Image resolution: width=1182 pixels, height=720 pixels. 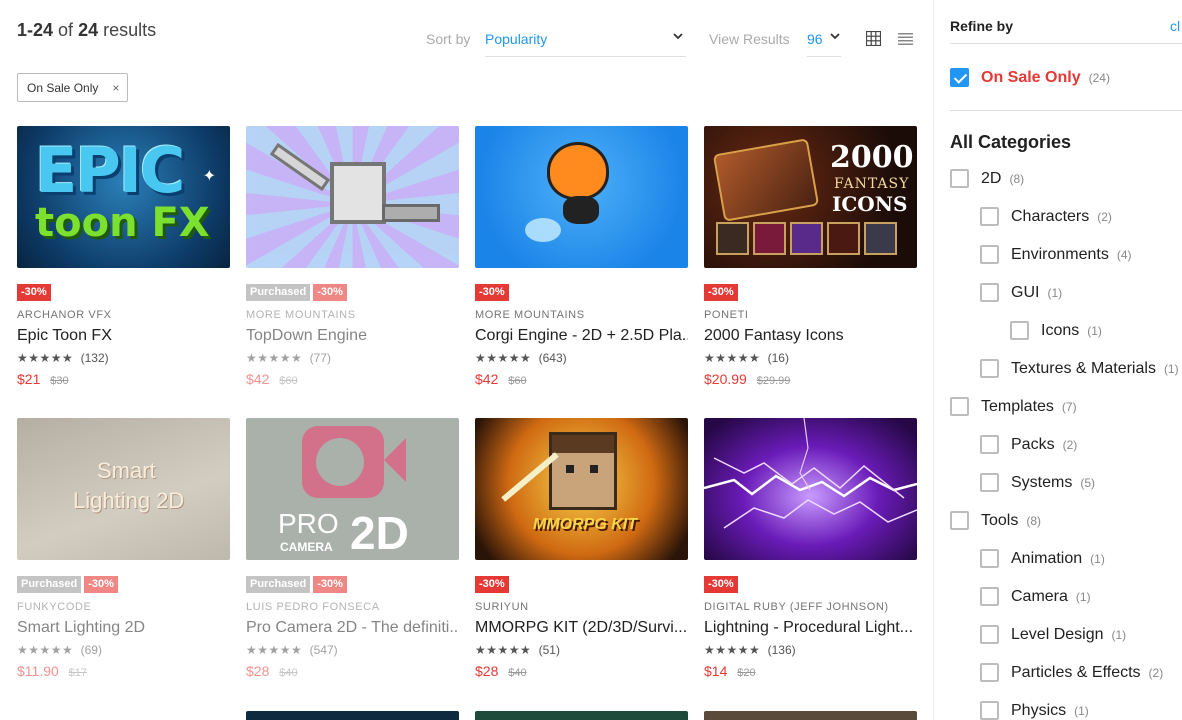 I want to click on category-camera: Camera (1), so click(x=1035, y=596).